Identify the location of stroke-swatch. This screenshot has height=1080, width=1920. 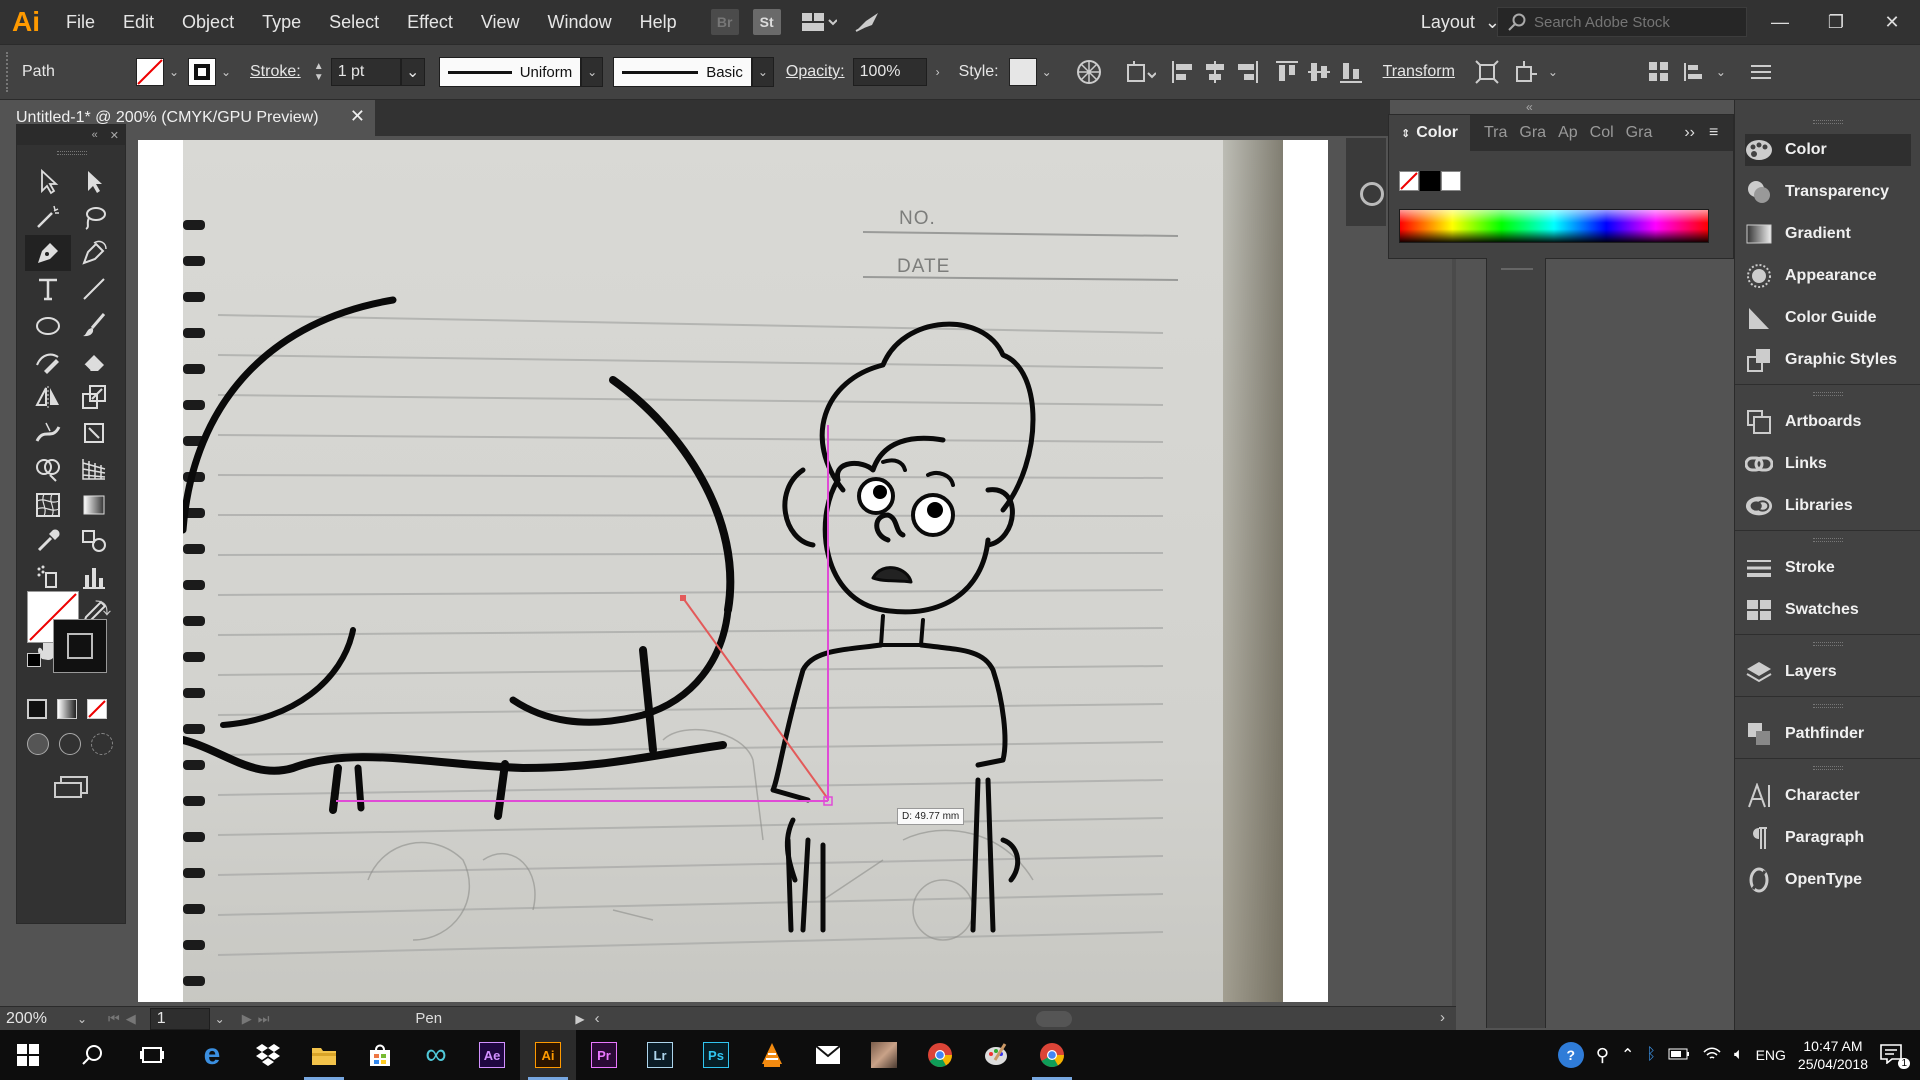
(202, 72).